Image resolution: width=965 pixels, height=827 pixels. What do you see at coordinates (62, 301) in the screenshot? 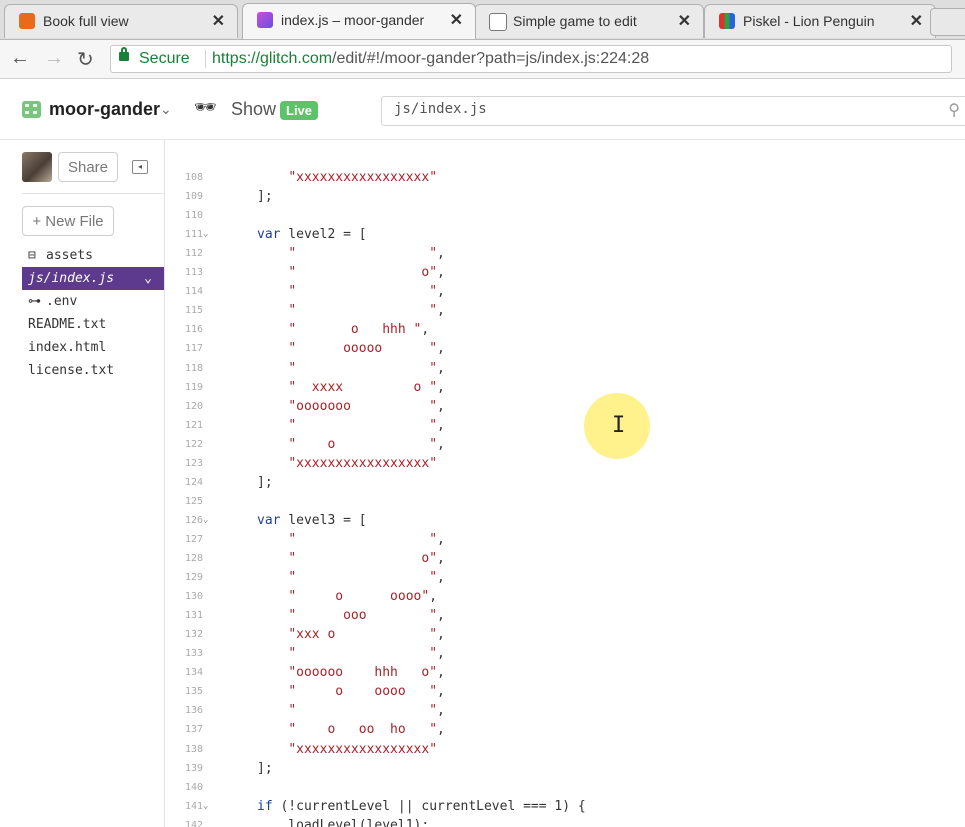
I see `file-name: .env` at bounding box center [62, 301].